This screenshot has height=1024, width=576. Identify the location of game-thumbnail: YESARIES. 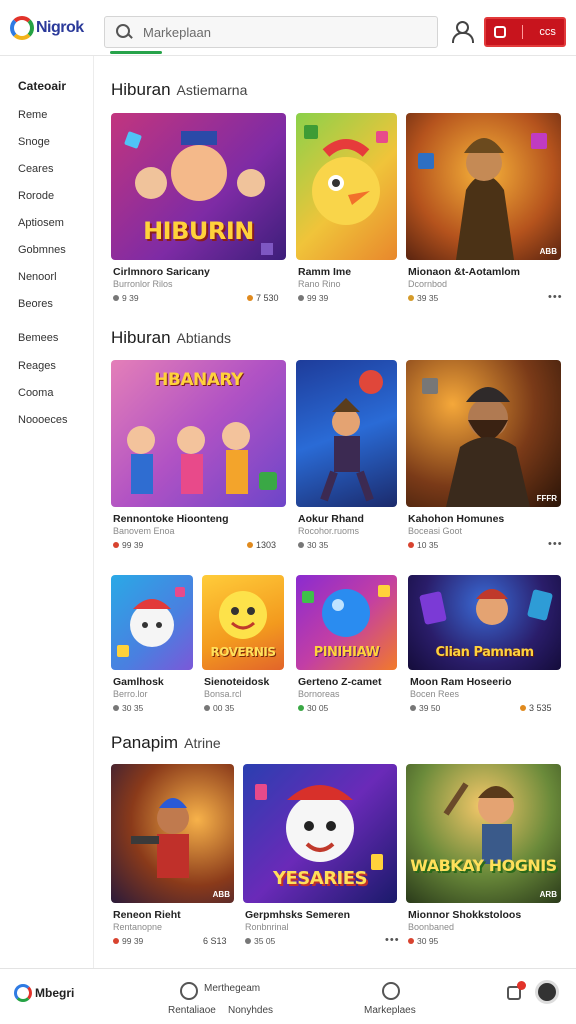
(320, 833).